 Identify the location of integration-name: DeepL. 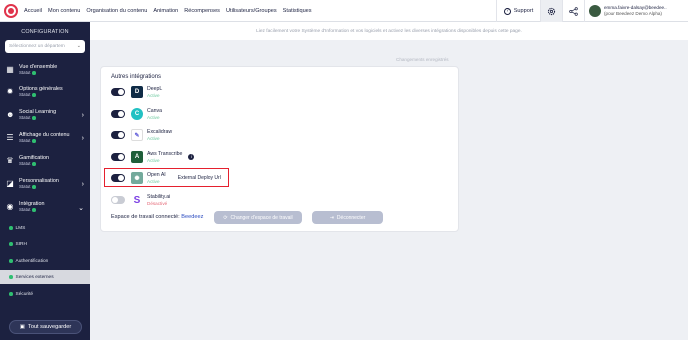
(155, 88).